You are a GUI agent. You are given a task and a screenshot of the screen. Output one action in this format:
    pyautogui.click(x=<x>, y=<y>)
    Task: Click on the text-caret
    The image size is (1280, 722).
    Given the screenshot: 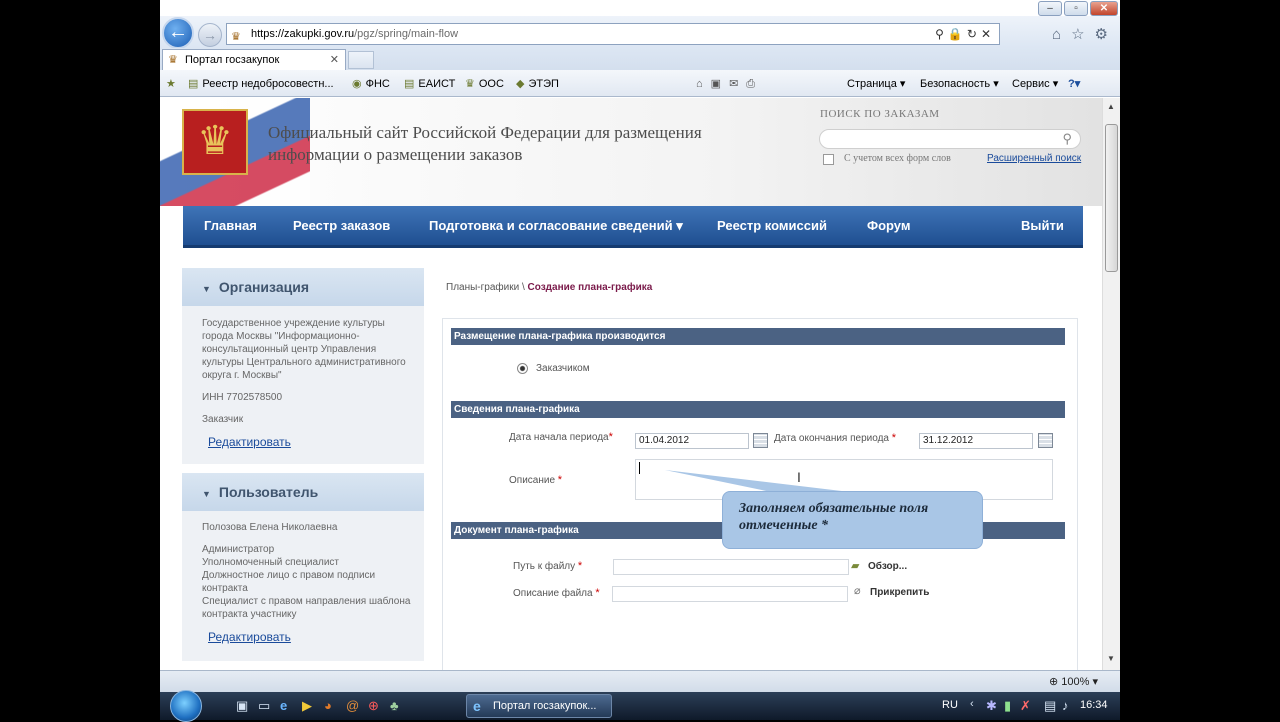 What is the action you would take?
    pyautogui.click(x=639, y=468)
    